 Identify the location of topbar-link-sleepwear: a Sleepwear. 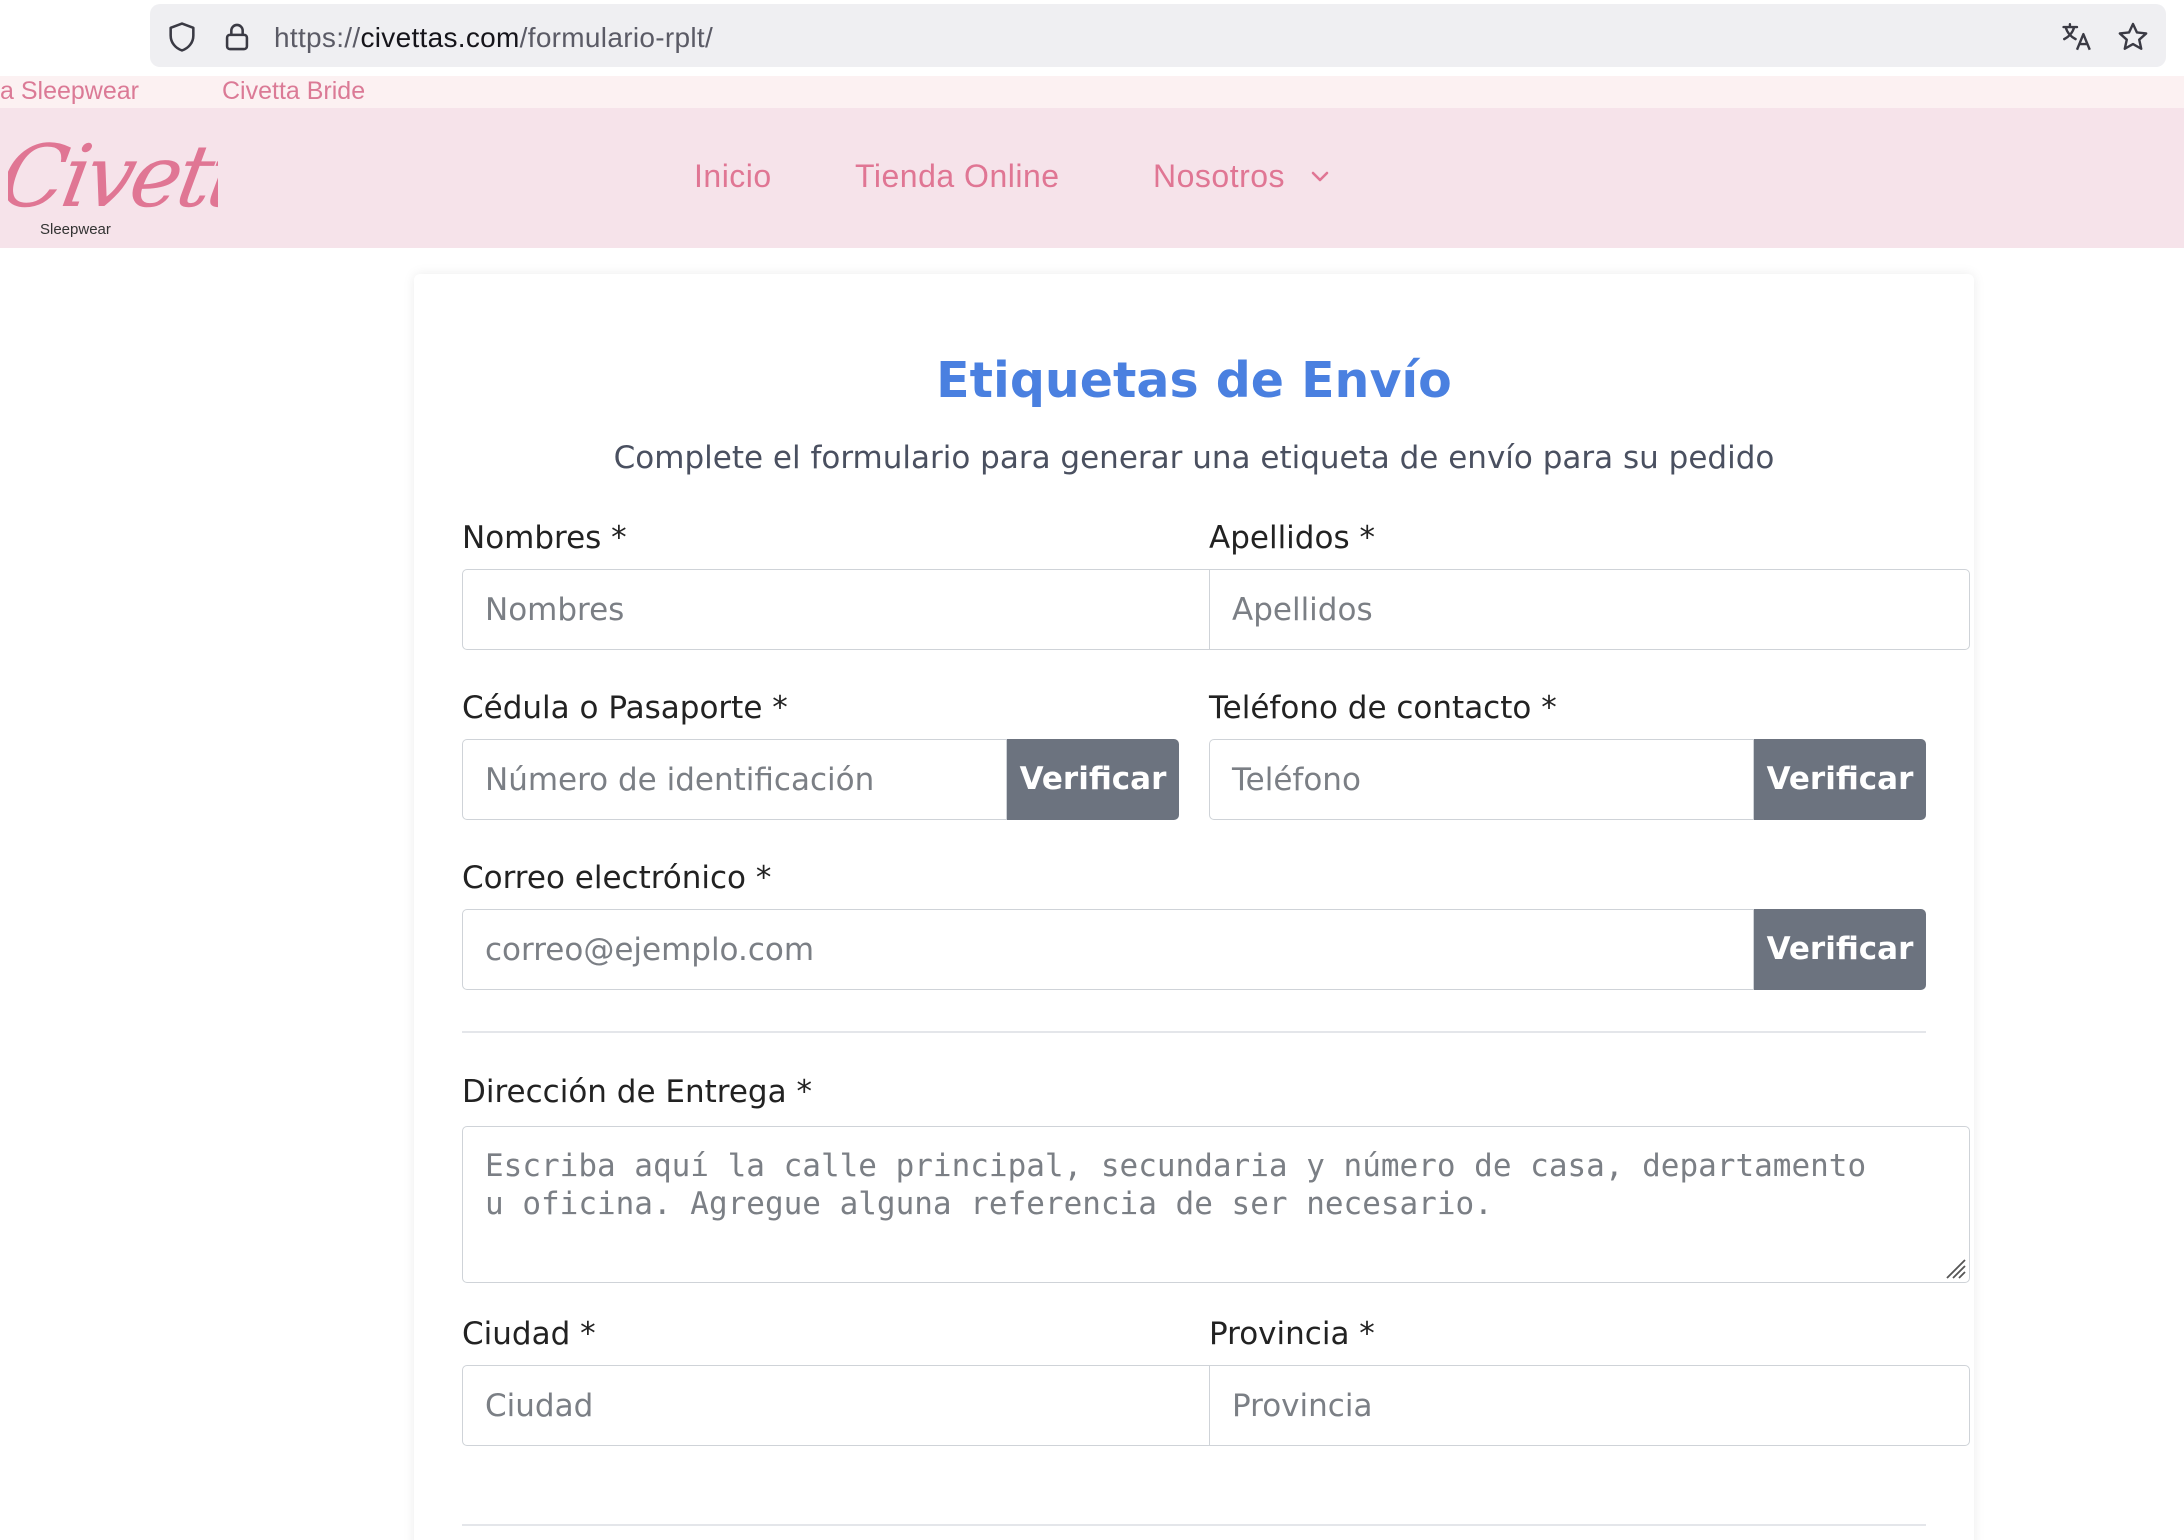
(69, 91).